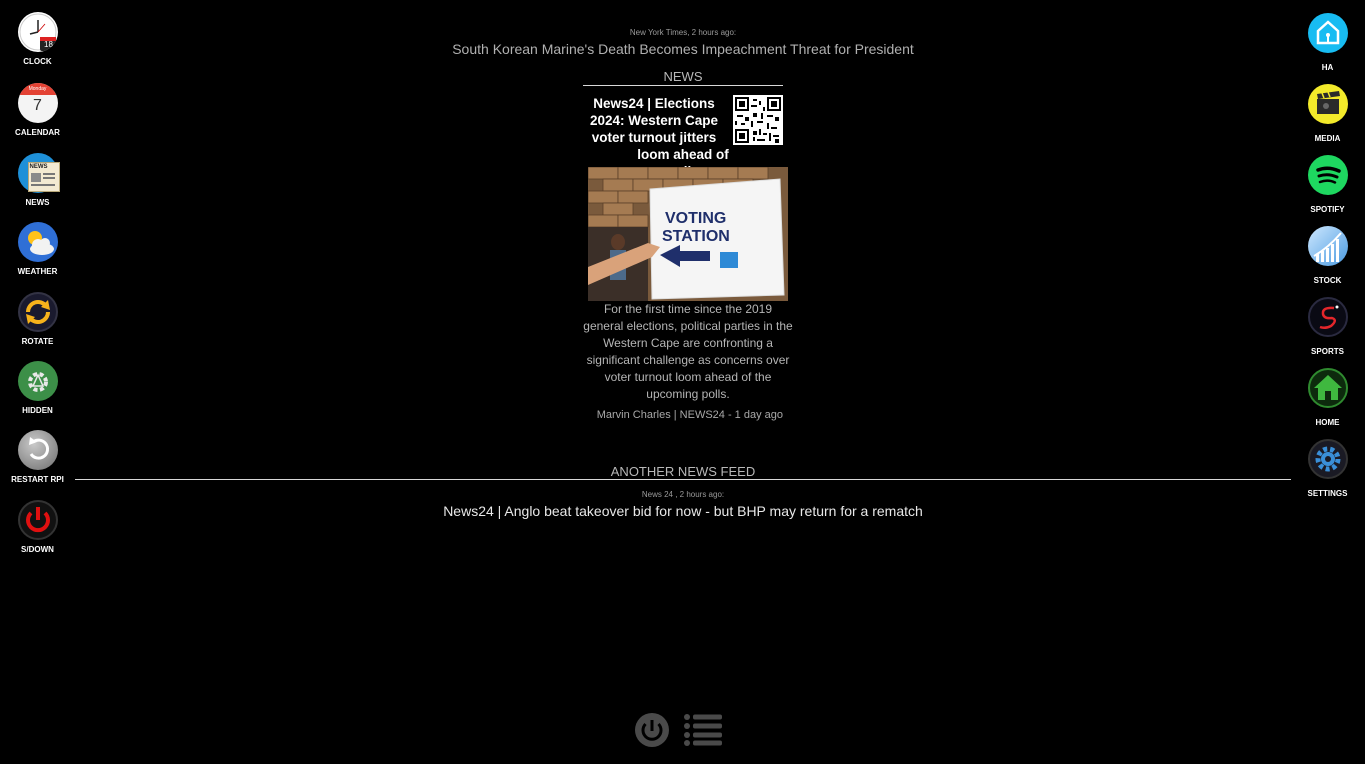 Image resolution: width=1365 pixels, height=764 pixels. What do you see at coordinates (37, 271) in the screenshot?
I see `weather-label: WEATHER` at bounding box center [37, 271].